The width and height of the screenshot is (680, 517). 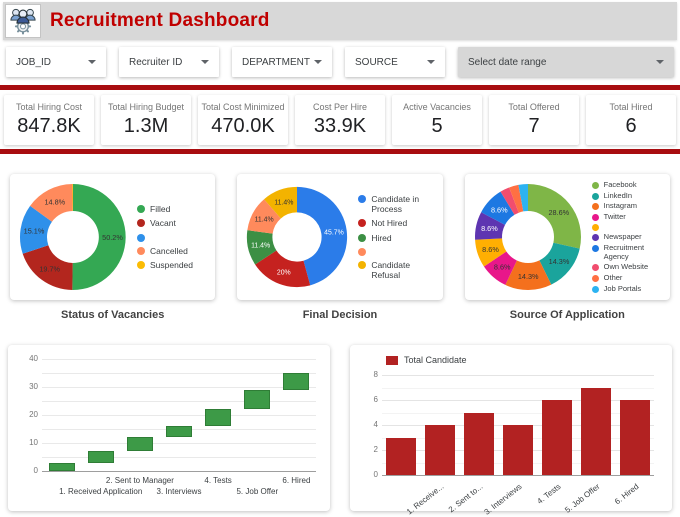 What do you see at coordinates (389, 223) in the screenshot?
I see `legend-label: Not Hired` at bounding box center [389, 223].